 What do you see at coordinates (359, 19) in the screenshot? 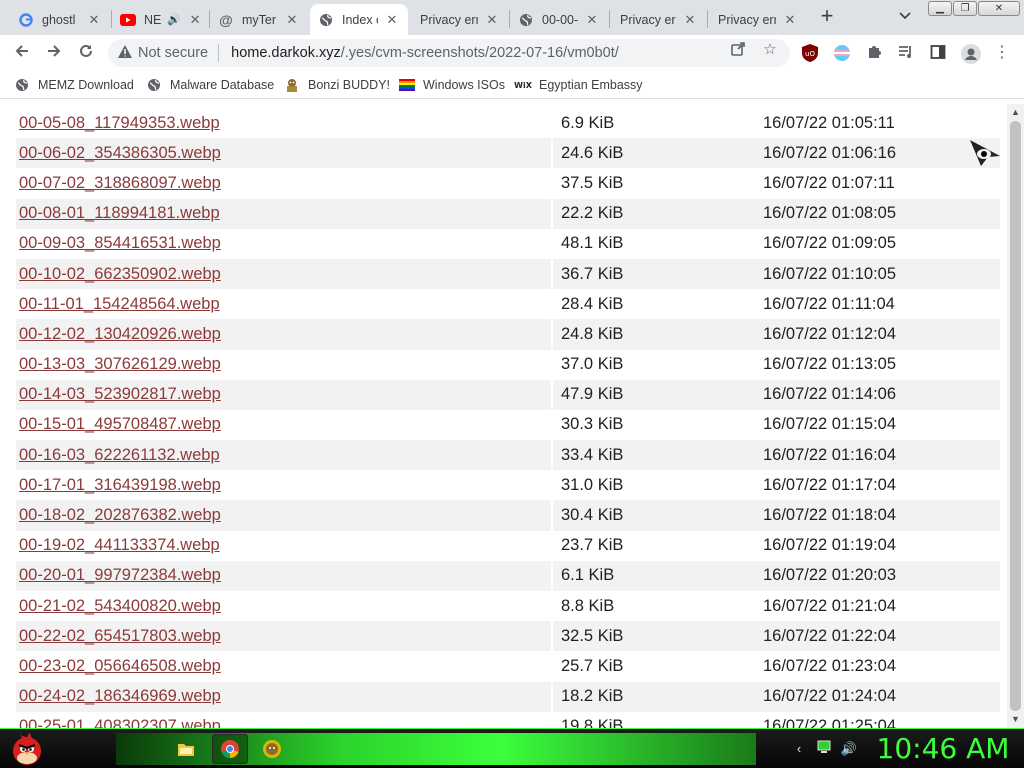
I see `tab-index-active: Index o ✕` at bounding box center [359, 19].